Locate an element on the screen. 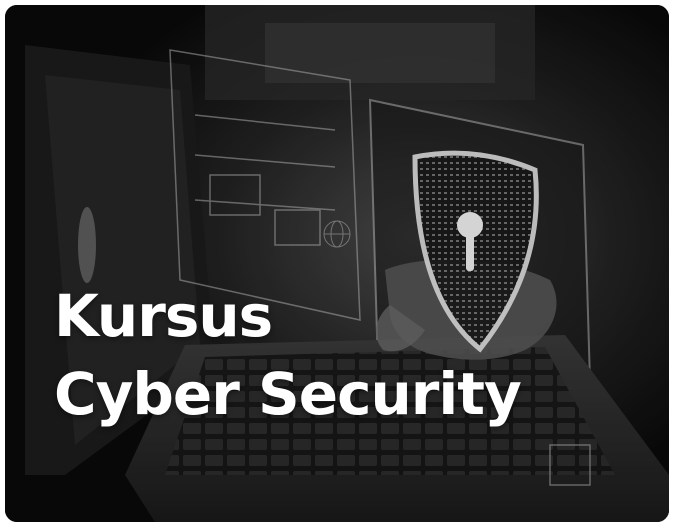  course-title-line-2: Cyber Security is located at coordinates (288, 394).